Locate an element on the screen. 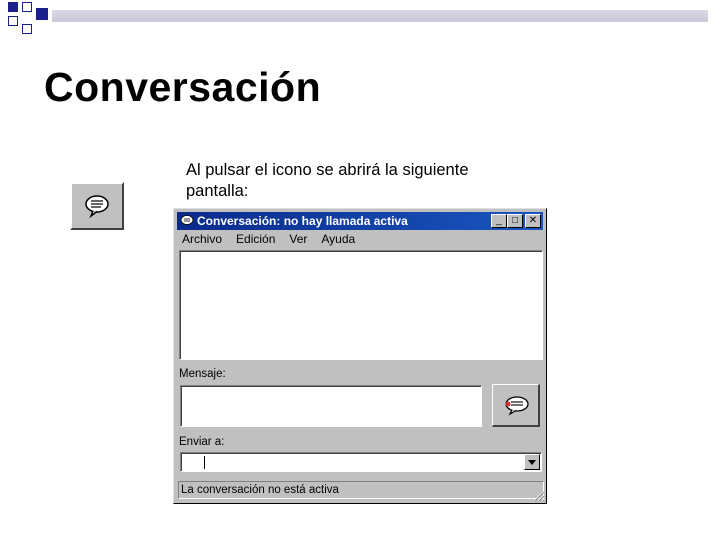 This screenshot has height=540, width=720. window-chat-icon is located at coordinates (187, 220).